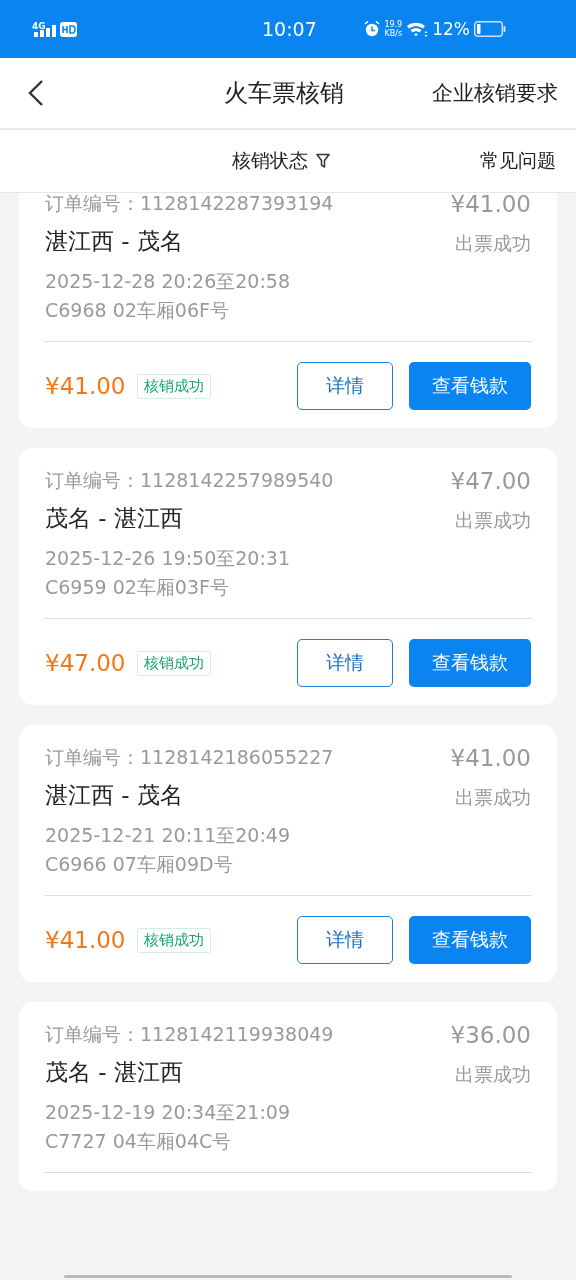  I want to click on wifi-icon, so click(417, 29).